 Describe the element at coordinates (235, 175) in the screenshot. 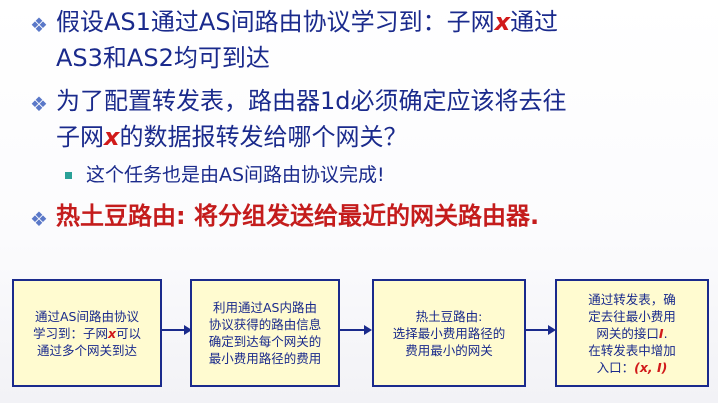

I see `sub-bullet-text: 这个任务也是由AS间路由协议完成!` at that location.